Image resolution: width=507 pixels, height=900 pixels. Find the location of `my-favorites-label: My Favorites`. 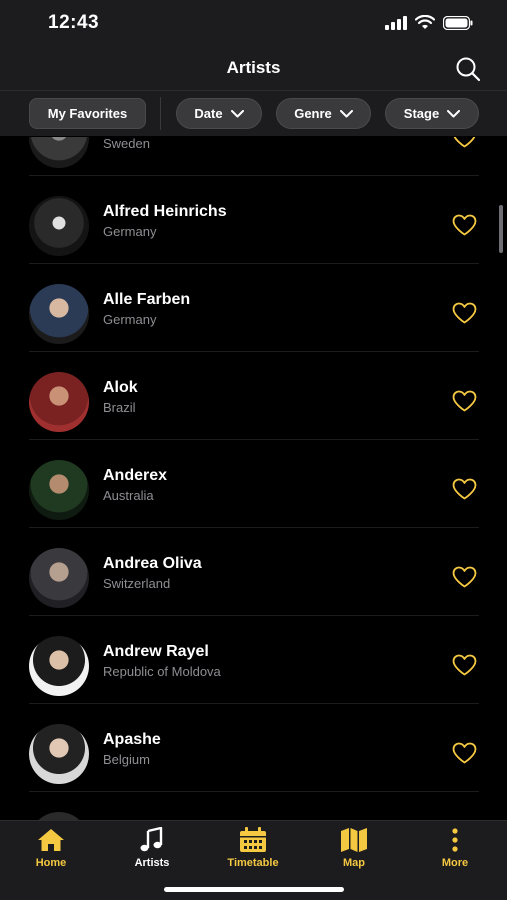

my-favorites-label: My Favorites is located at coordinates (87, 113).